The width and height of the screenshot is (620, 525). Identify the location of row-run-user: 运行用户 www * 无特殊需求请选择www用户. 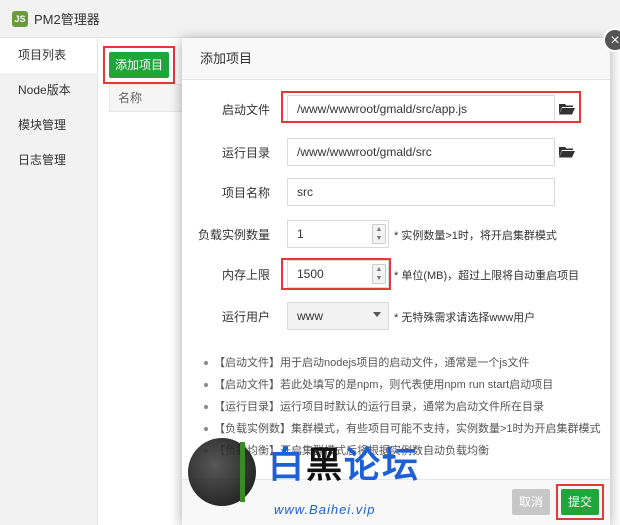
(396, 316).